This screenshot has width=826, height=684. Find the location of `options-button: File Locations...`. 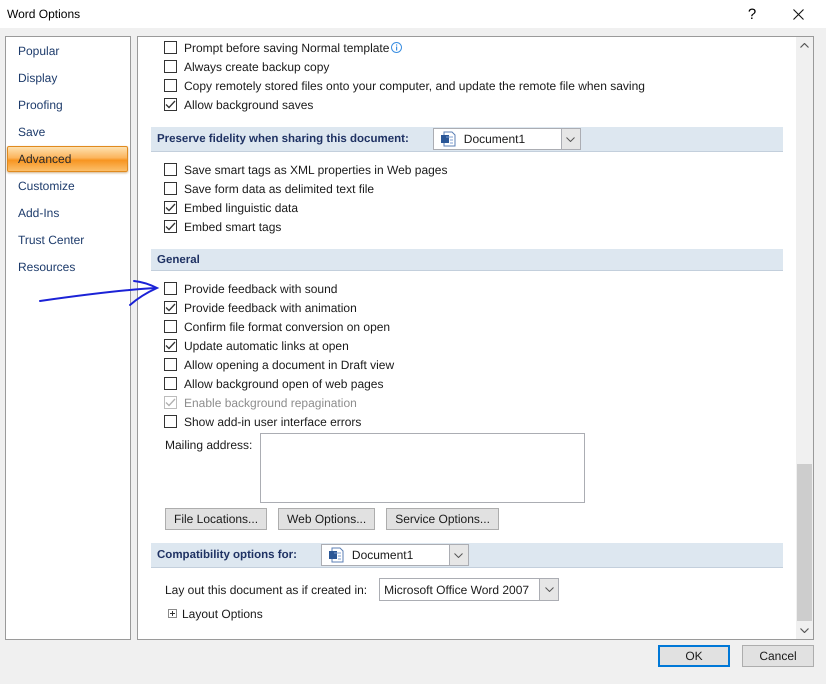

options-button: File Locations... is located at coordinates (216, 519).